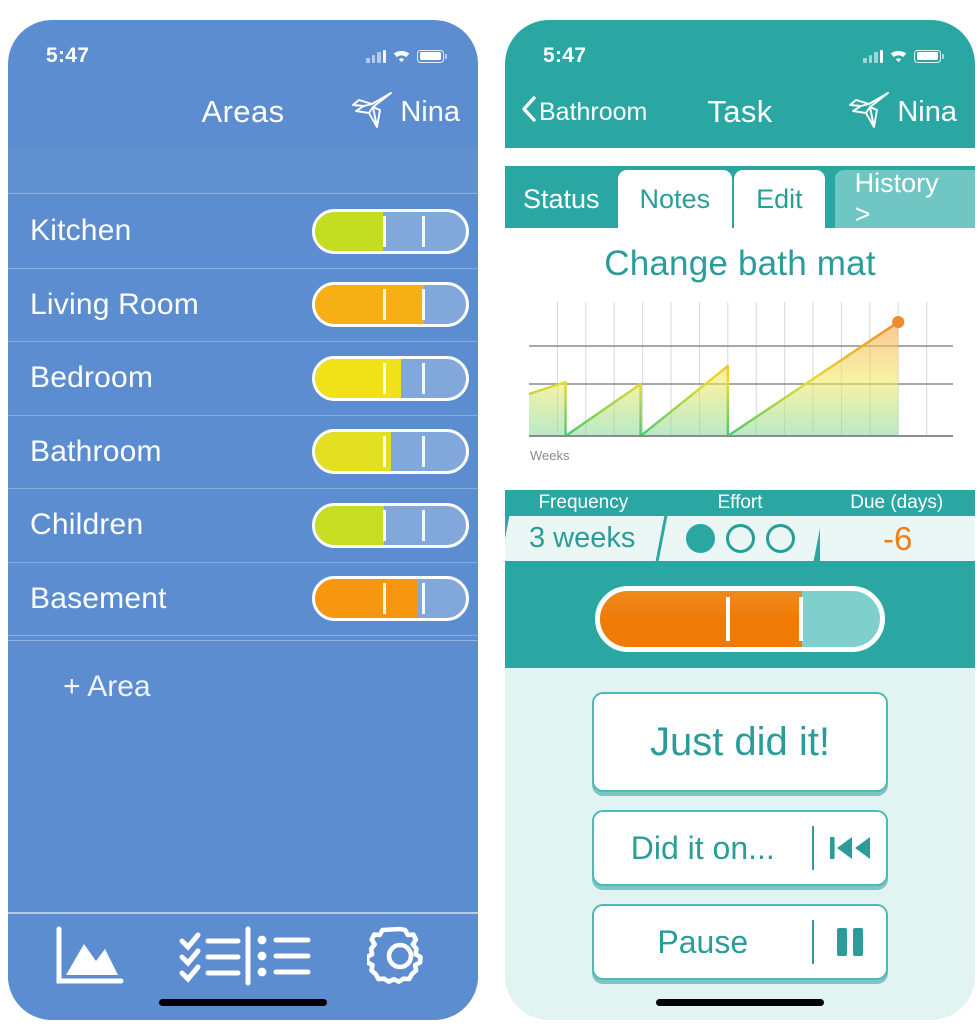 Image resolution: width=980 pixels, height=1026 pixels. I want to click on add-area-button: + Area, so click(243, 686).